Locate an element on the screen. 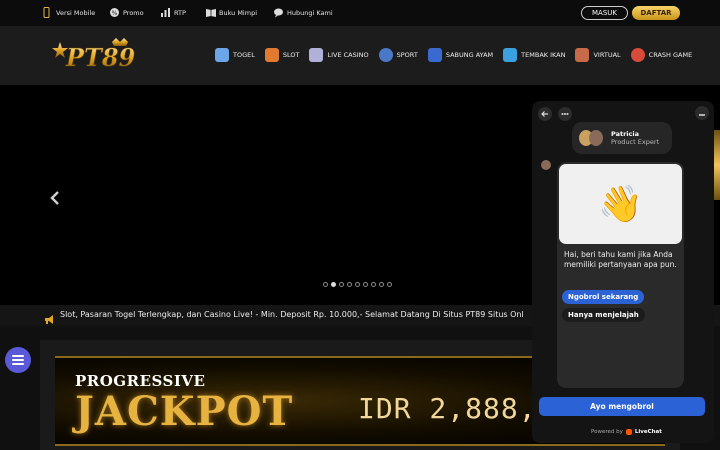  svg-text: PT89 is located at coordinates (100, 57).